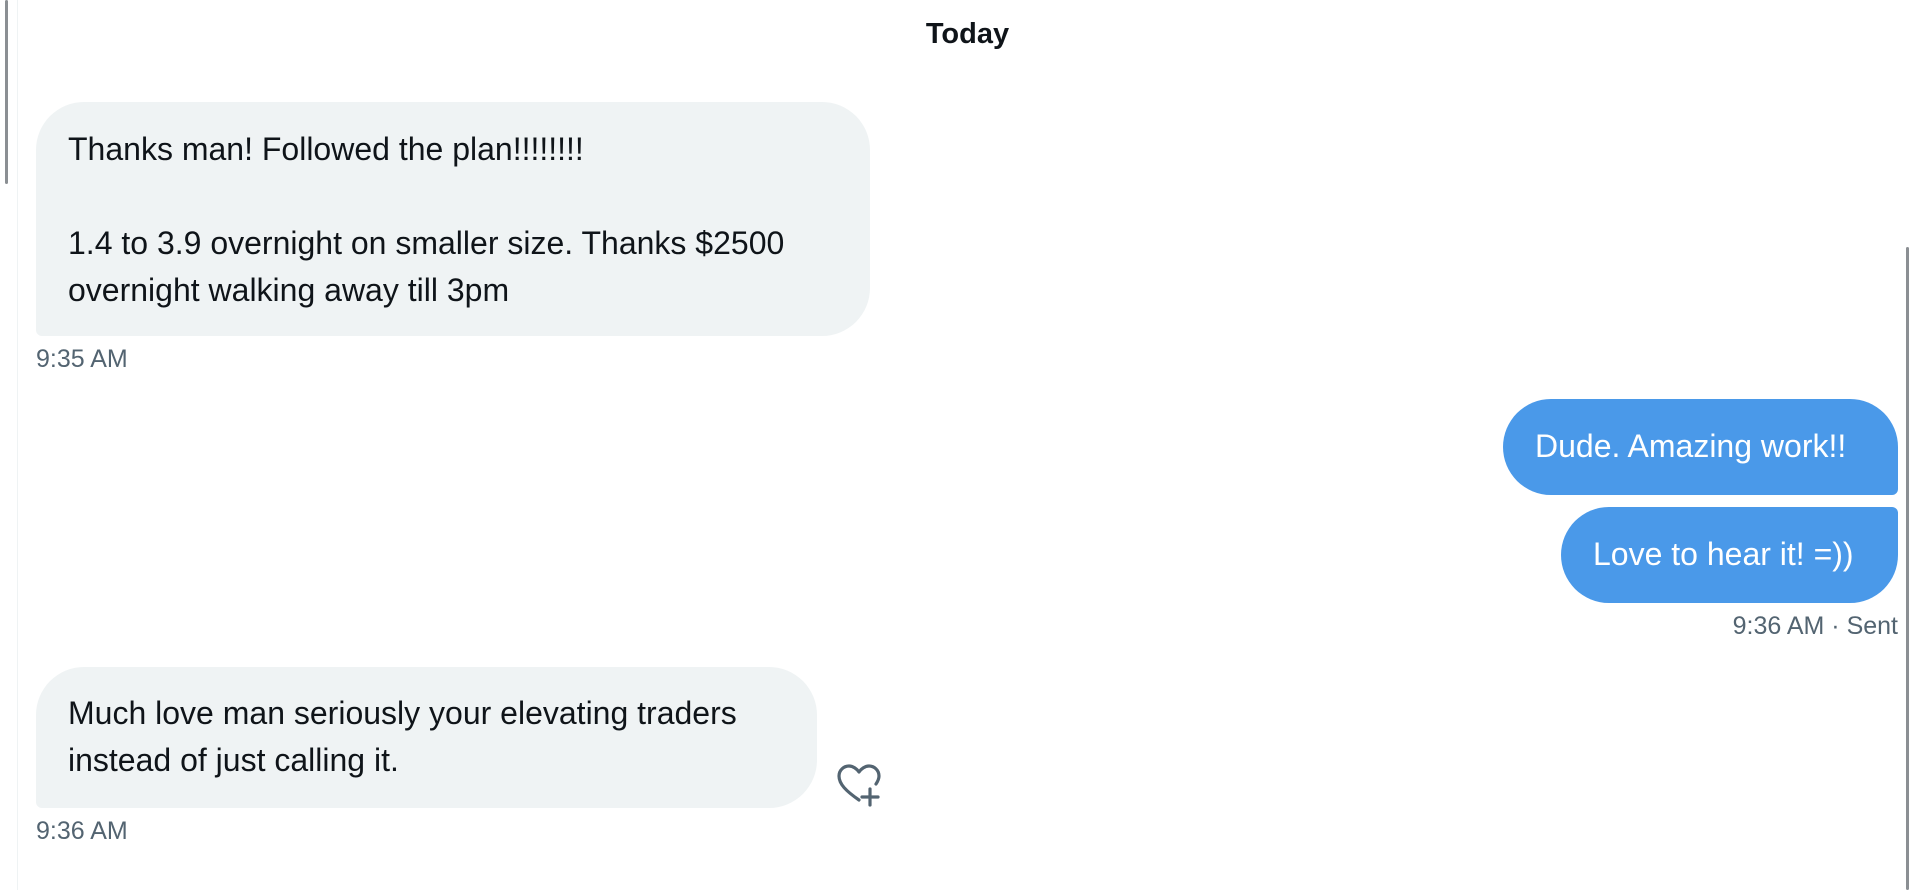  What do you see at coordinates (82, 359) in the screenshot?
I see `message-timestamp: 9:35 AM` at bounding box center [82, 359].